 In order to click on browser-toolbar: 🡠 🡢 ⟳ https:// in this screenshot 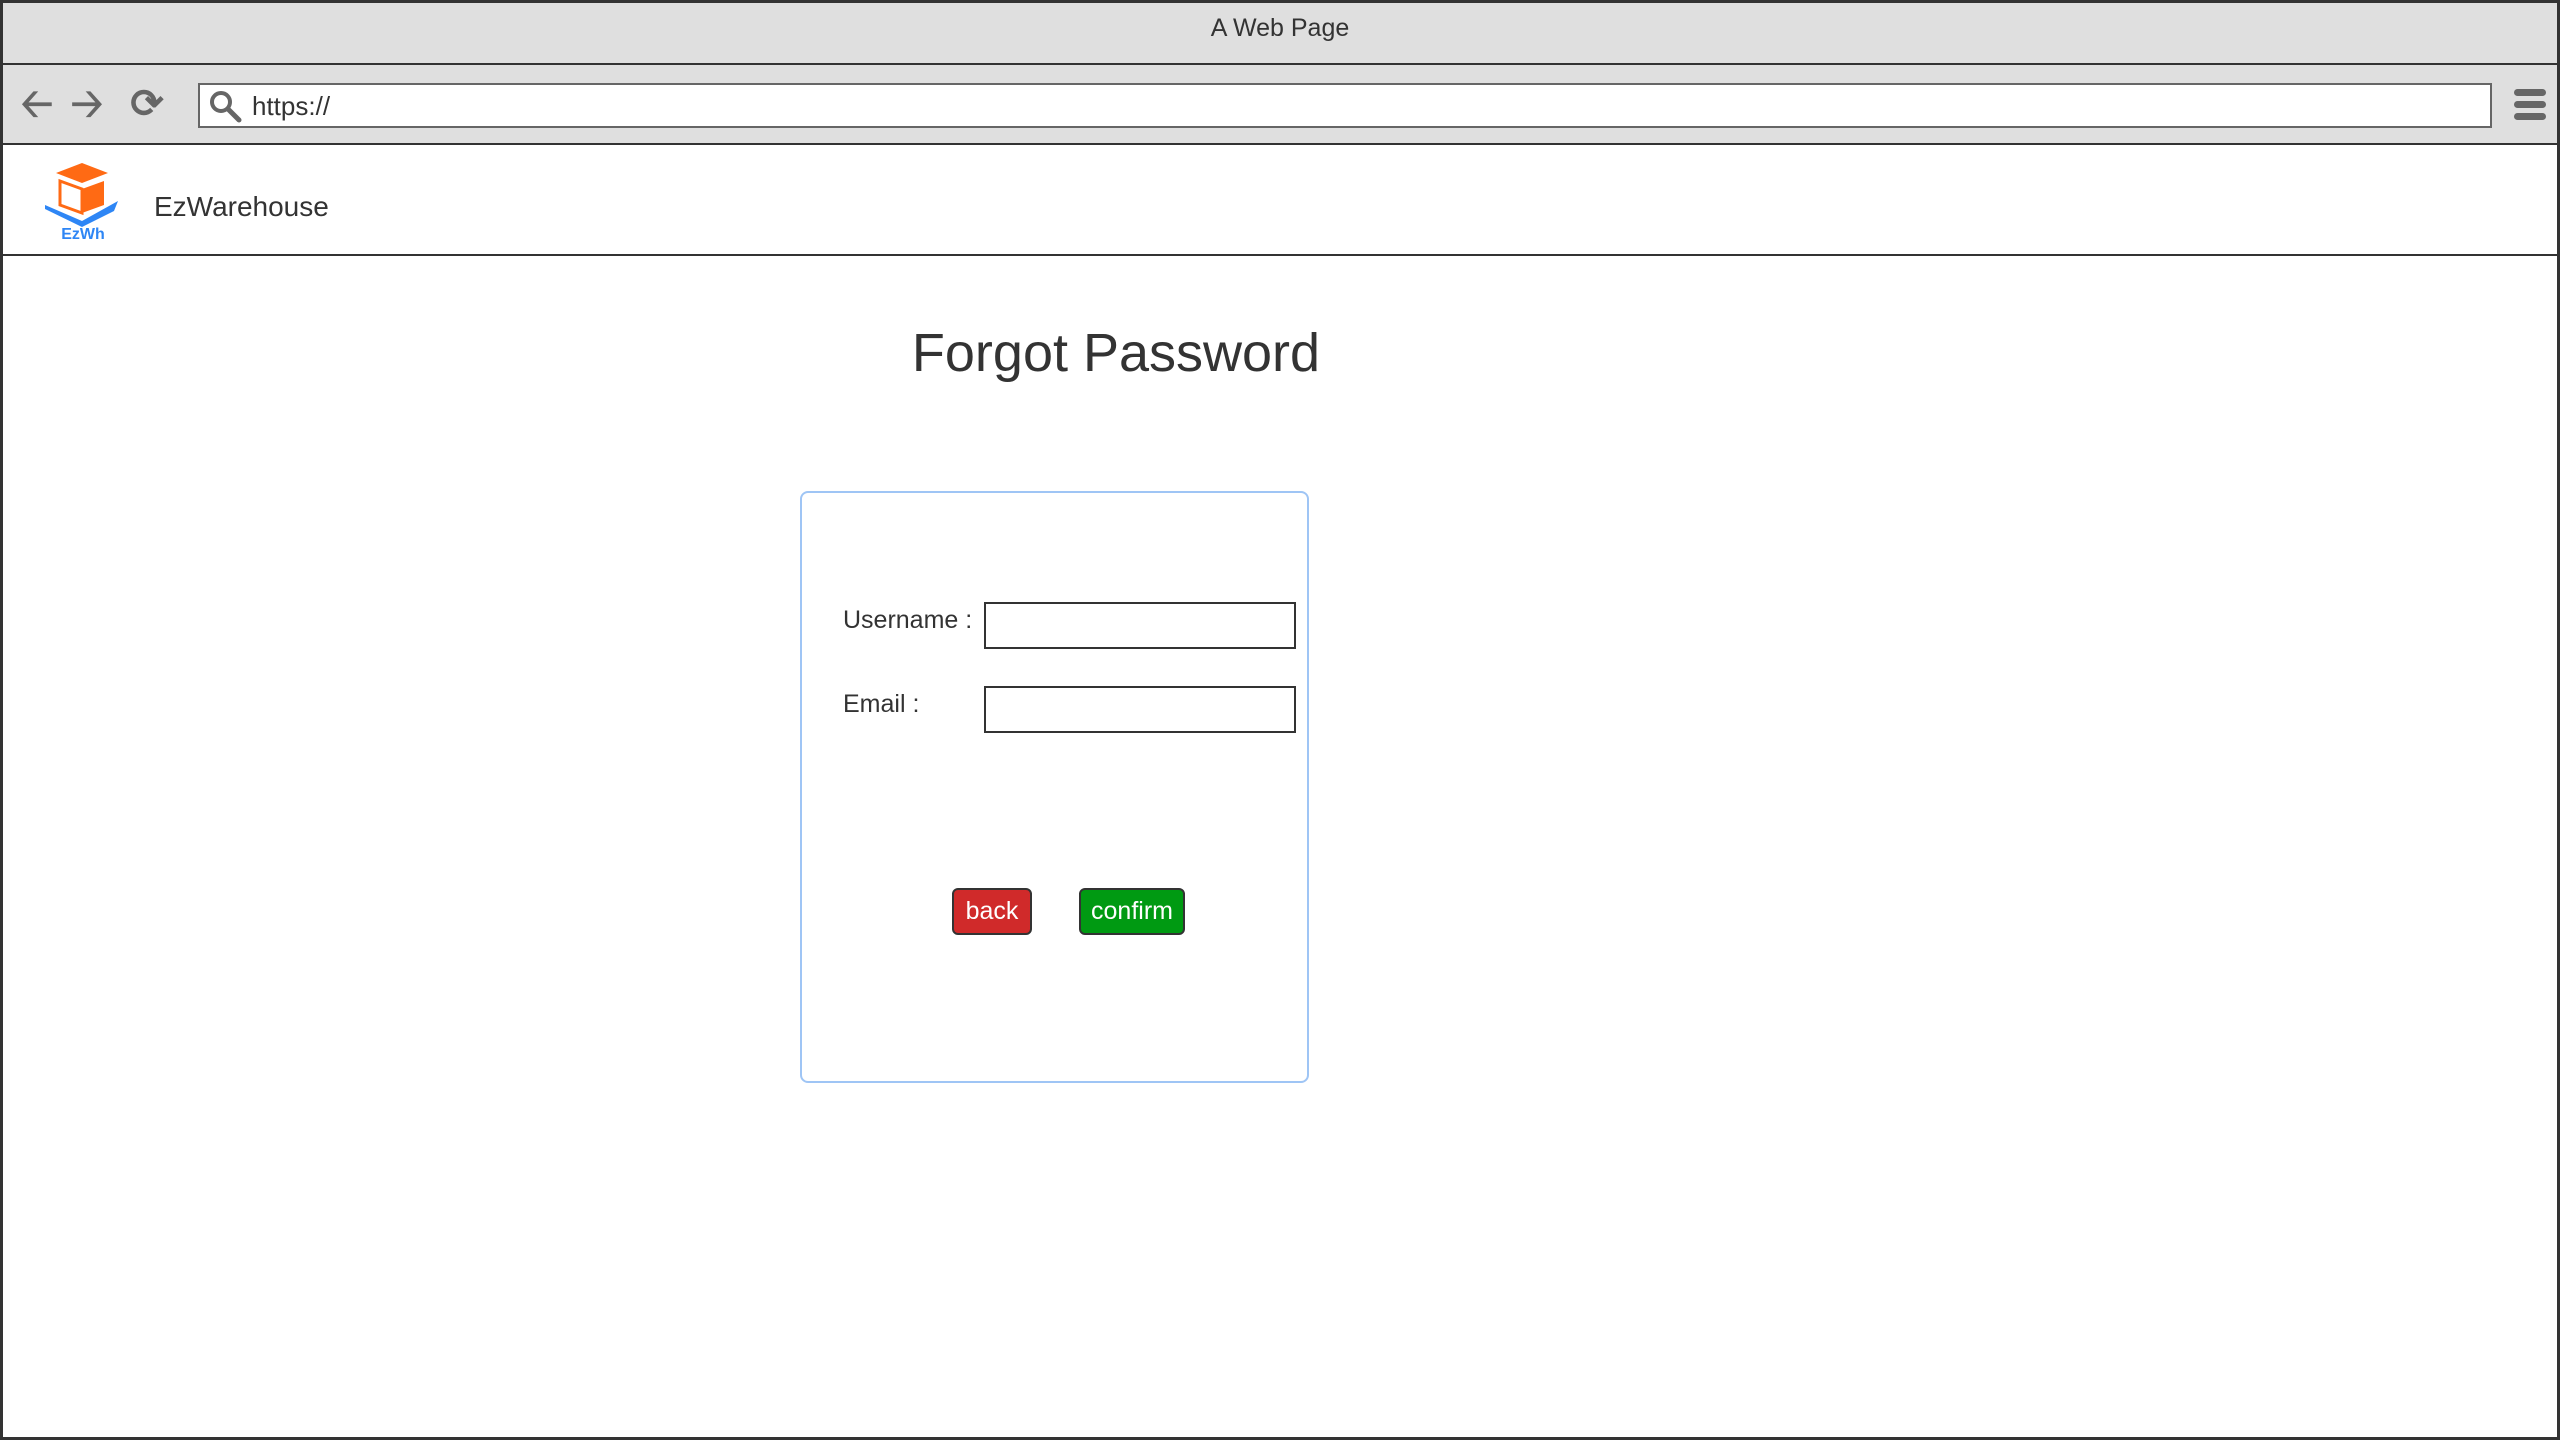, I will do `click(1280, 105)`.